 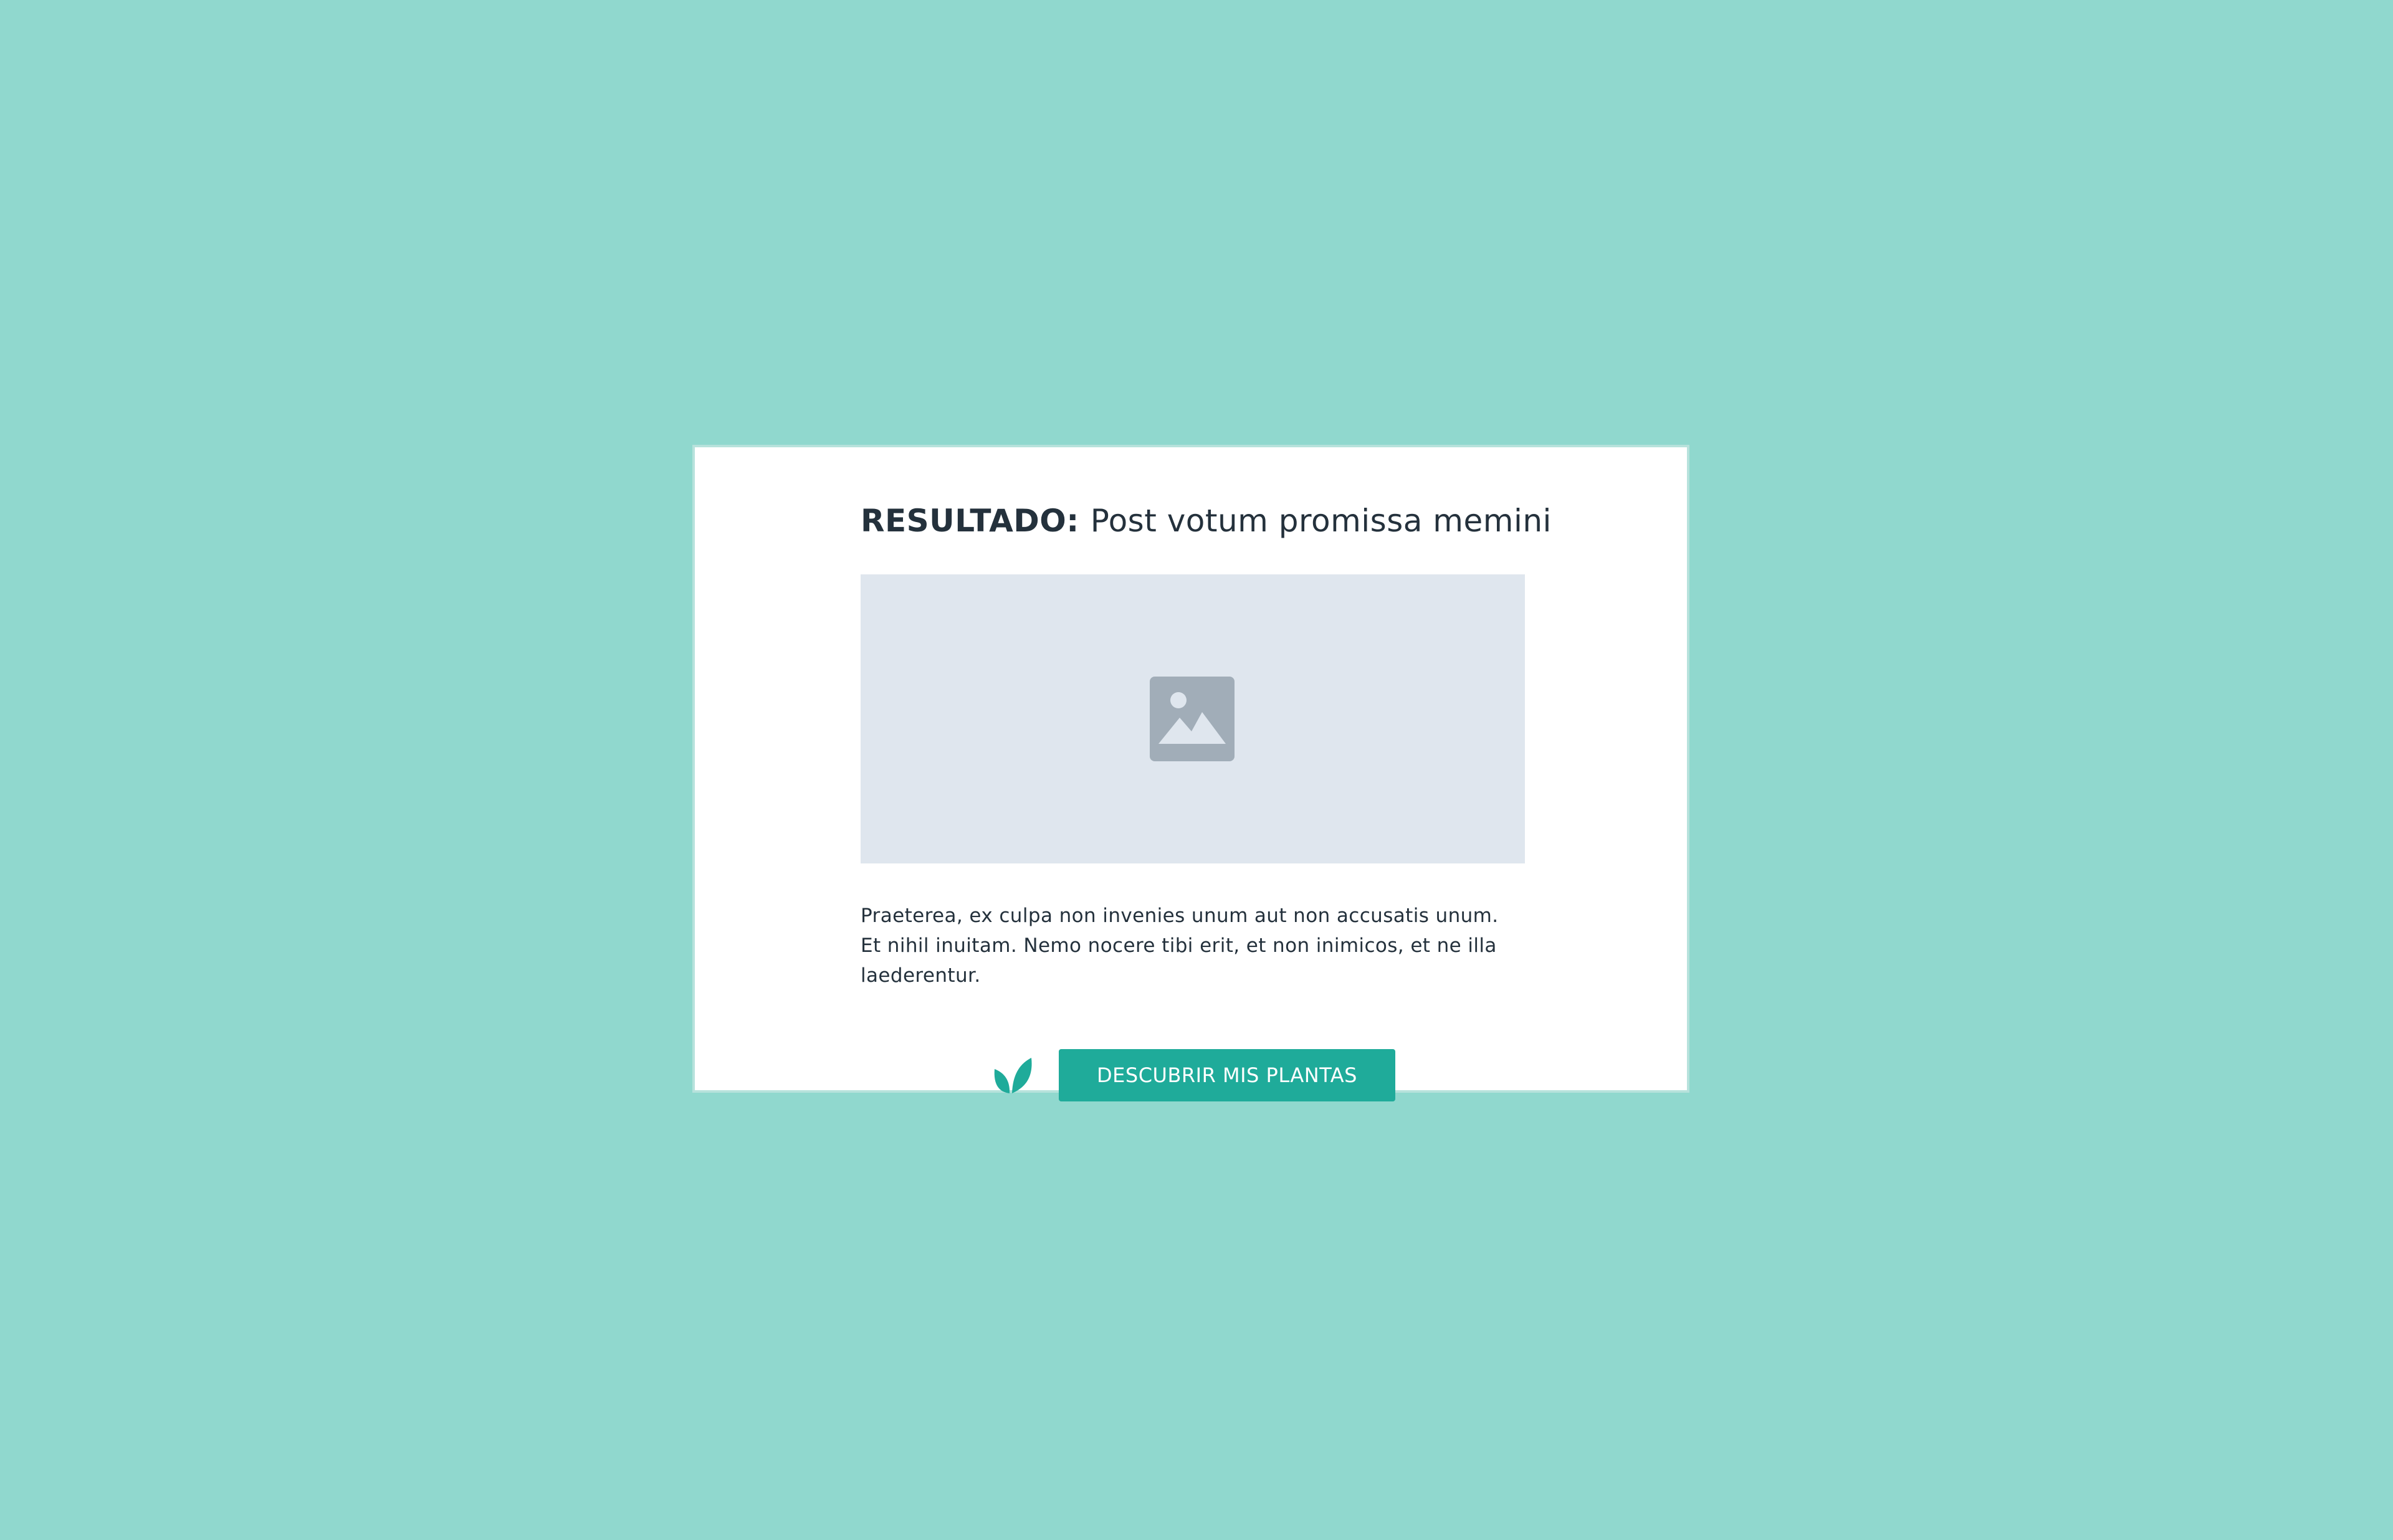 I want to click on discover-plants-button: DESCUBRIR MIS PLANTAS, so click(x=1227, y=1075).